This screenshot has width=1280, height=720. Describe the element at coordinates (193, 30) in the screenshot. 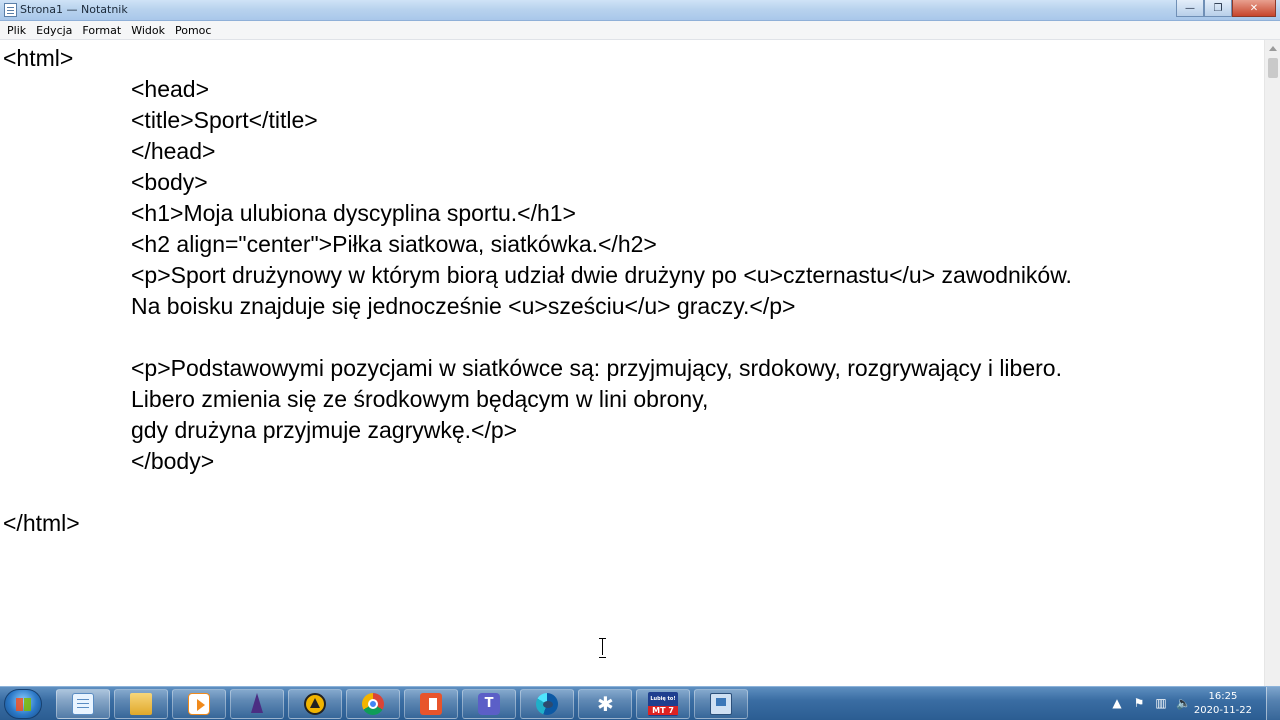

I see `menu-pomoc: Pomoc` at that location.